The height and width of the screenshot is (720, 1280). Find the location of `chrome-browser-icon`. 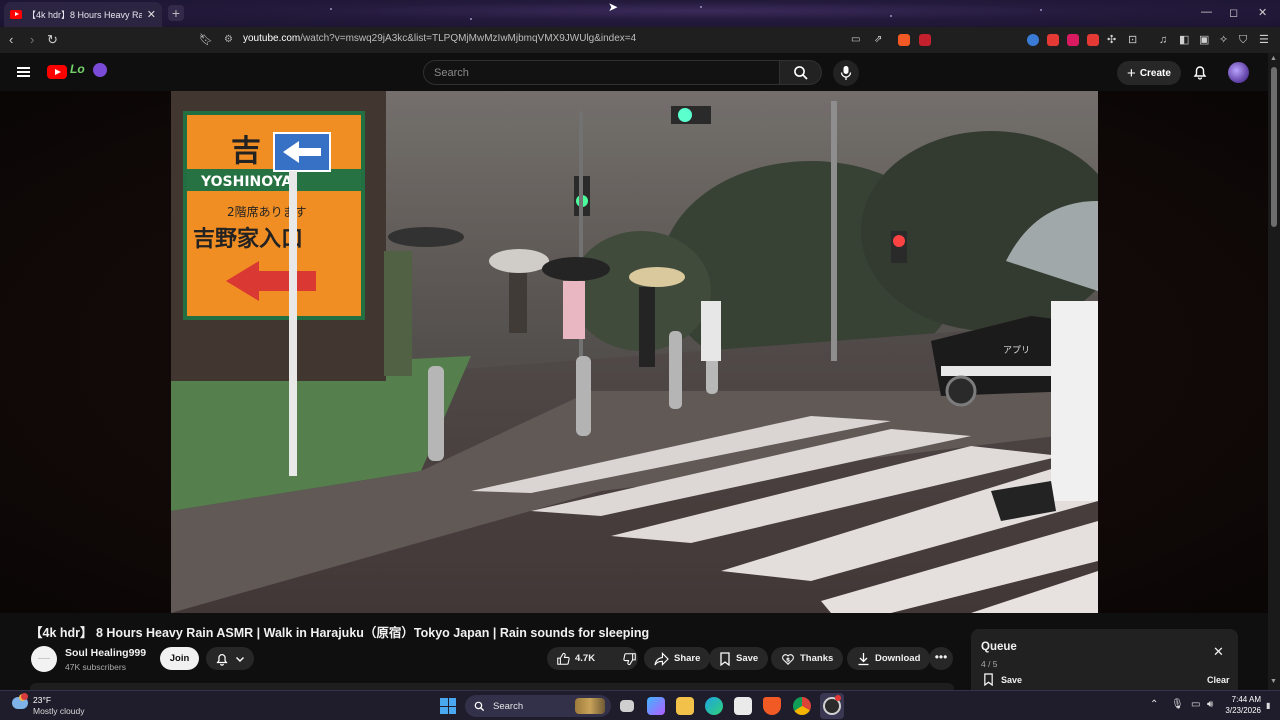

chrome-browser-icon is located at coordinates (802, 706).